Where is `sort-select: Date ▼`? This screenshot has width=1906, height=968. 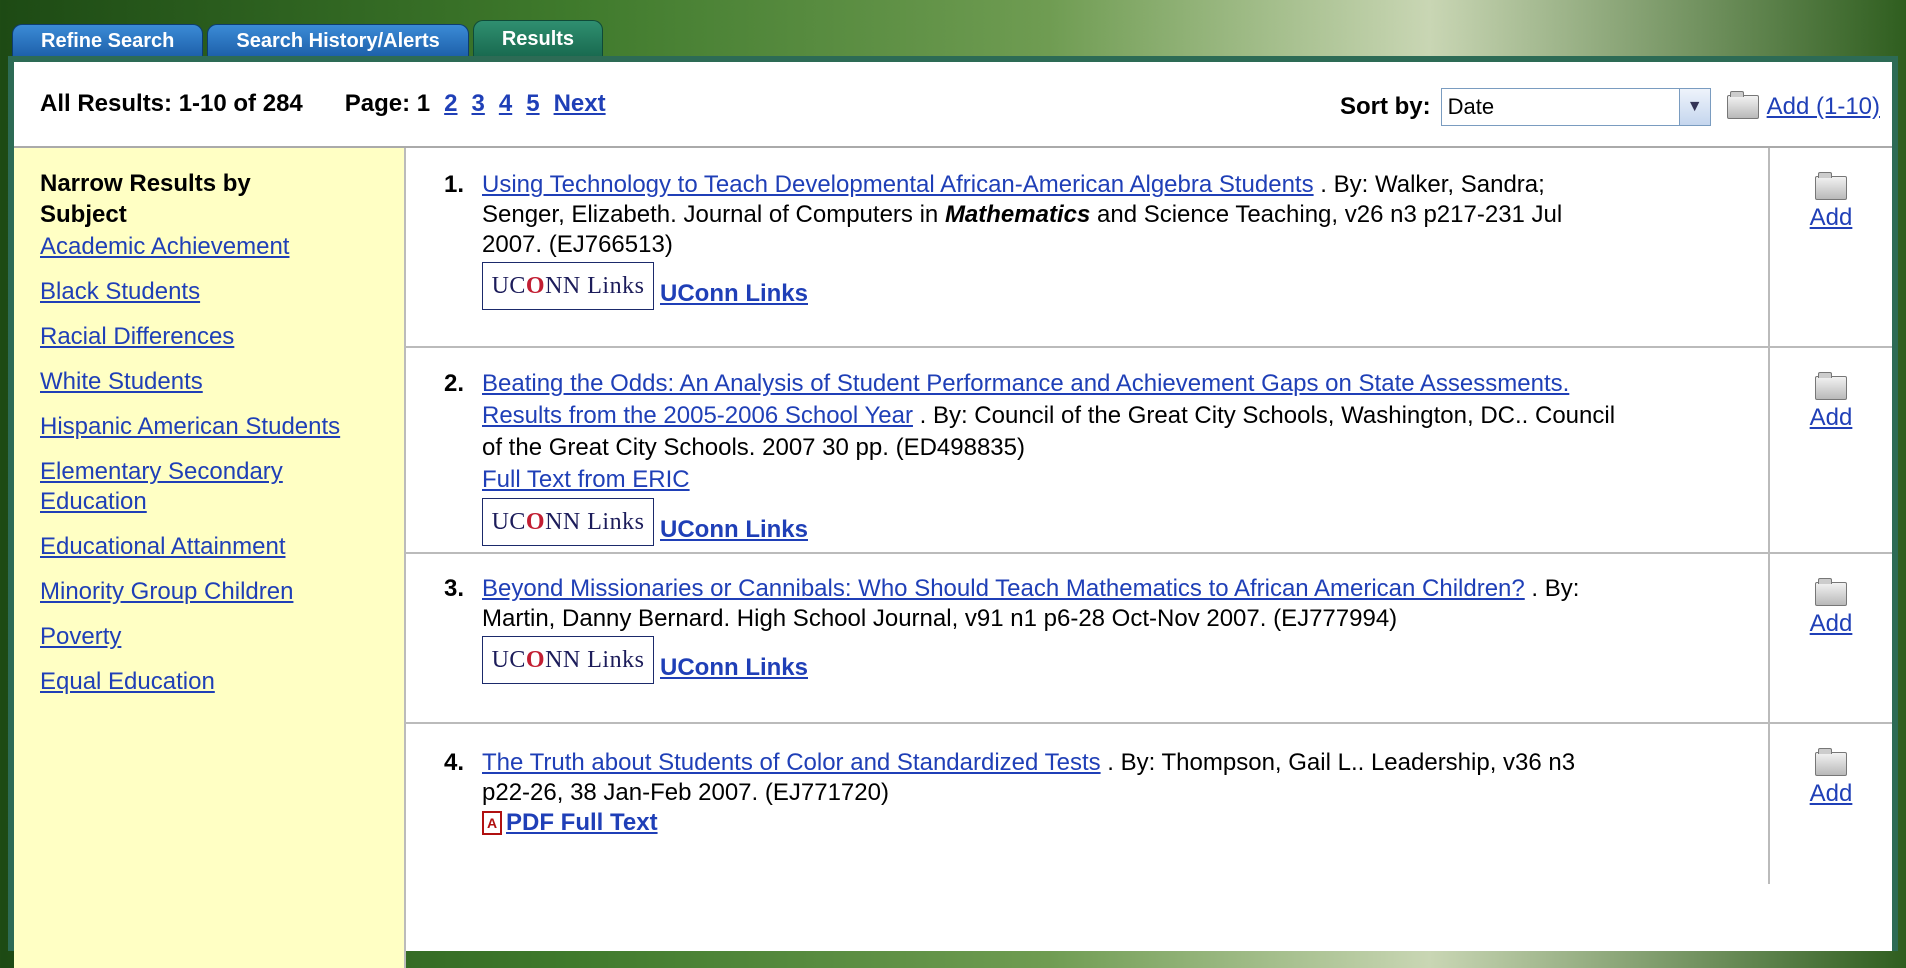 sort-select: Date ▼ is located at coordinates (1575, 107).